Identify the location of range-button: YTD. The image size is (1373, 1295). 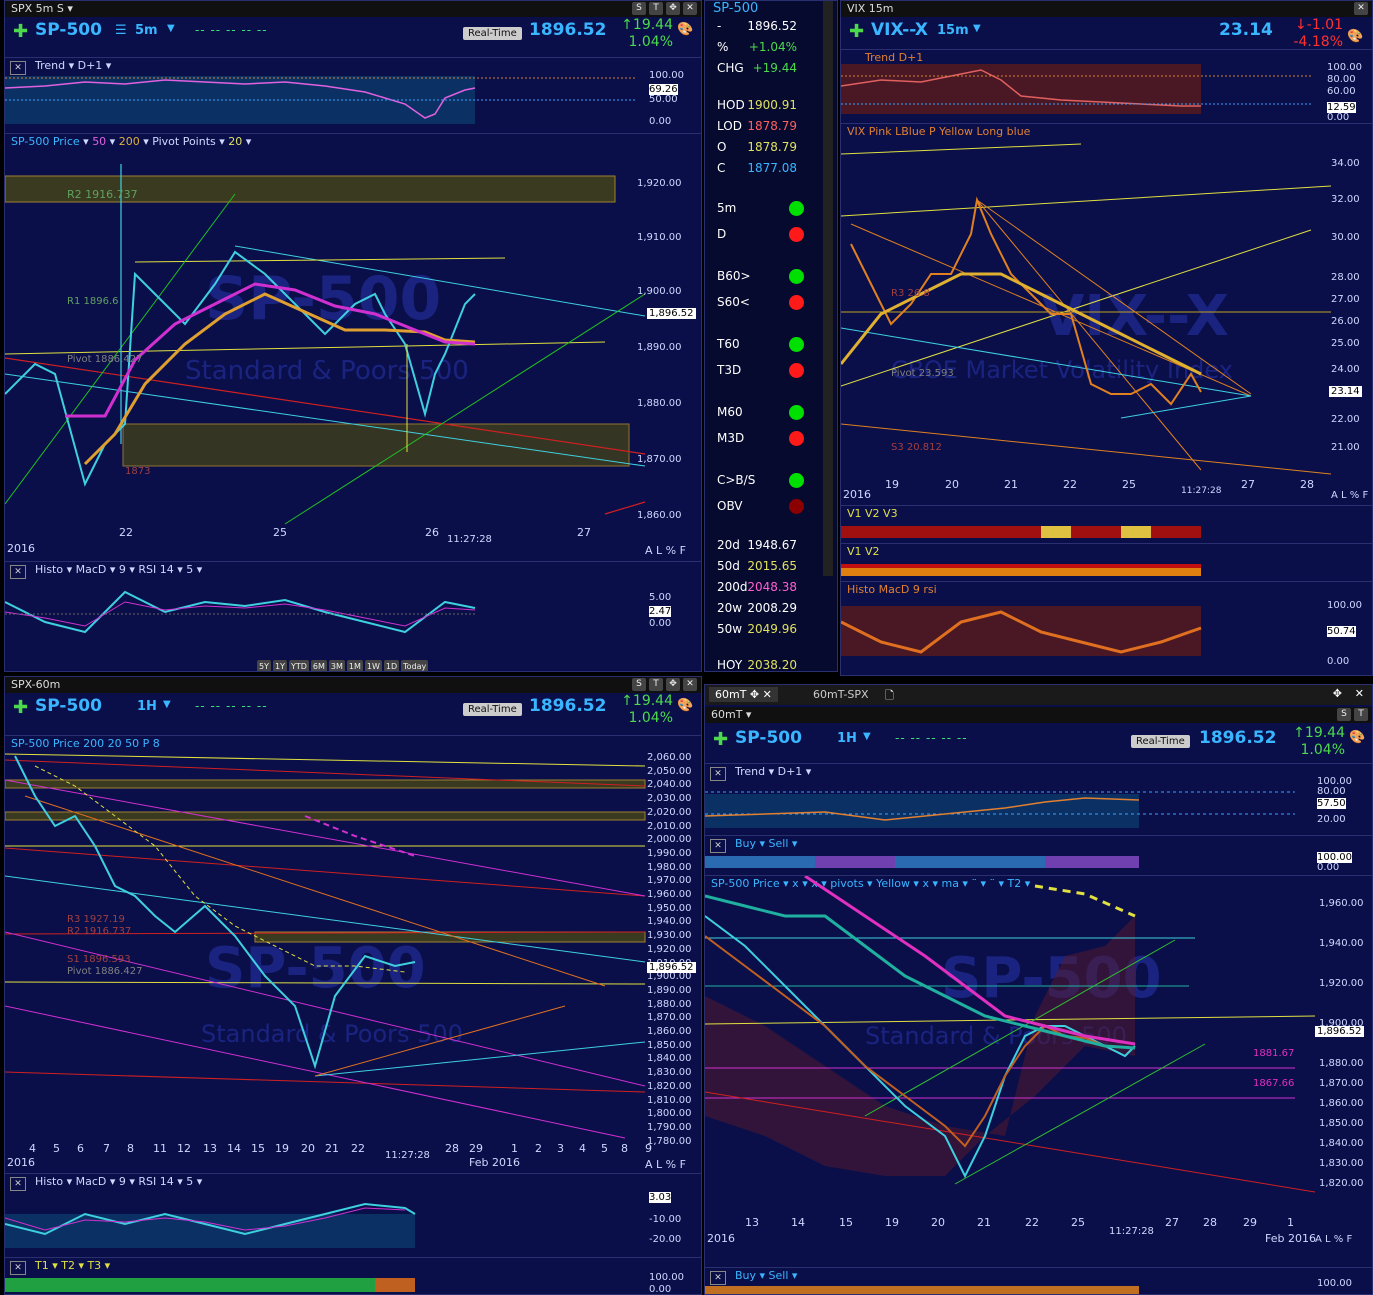
(298, 665).